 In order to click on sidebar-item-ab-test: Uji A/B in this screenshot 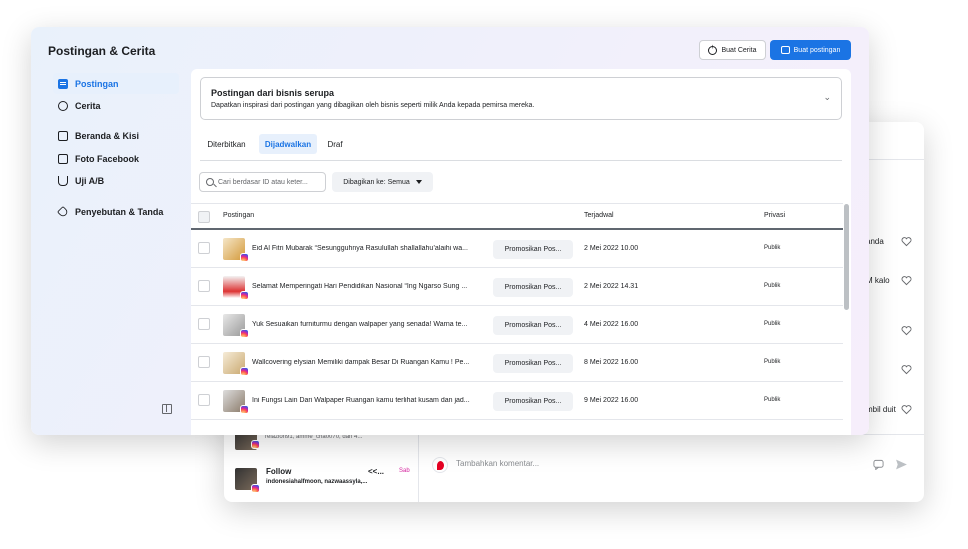, I will do `click(116, 180)`.